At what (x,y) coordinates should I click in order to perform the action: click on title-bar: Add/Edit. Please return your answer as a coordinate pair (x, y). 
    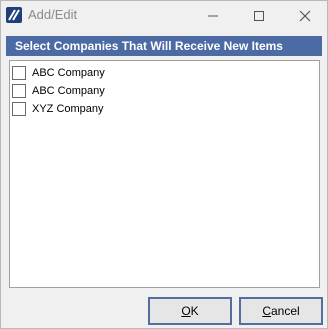
    Looking at the image, I should click on (164, 16).